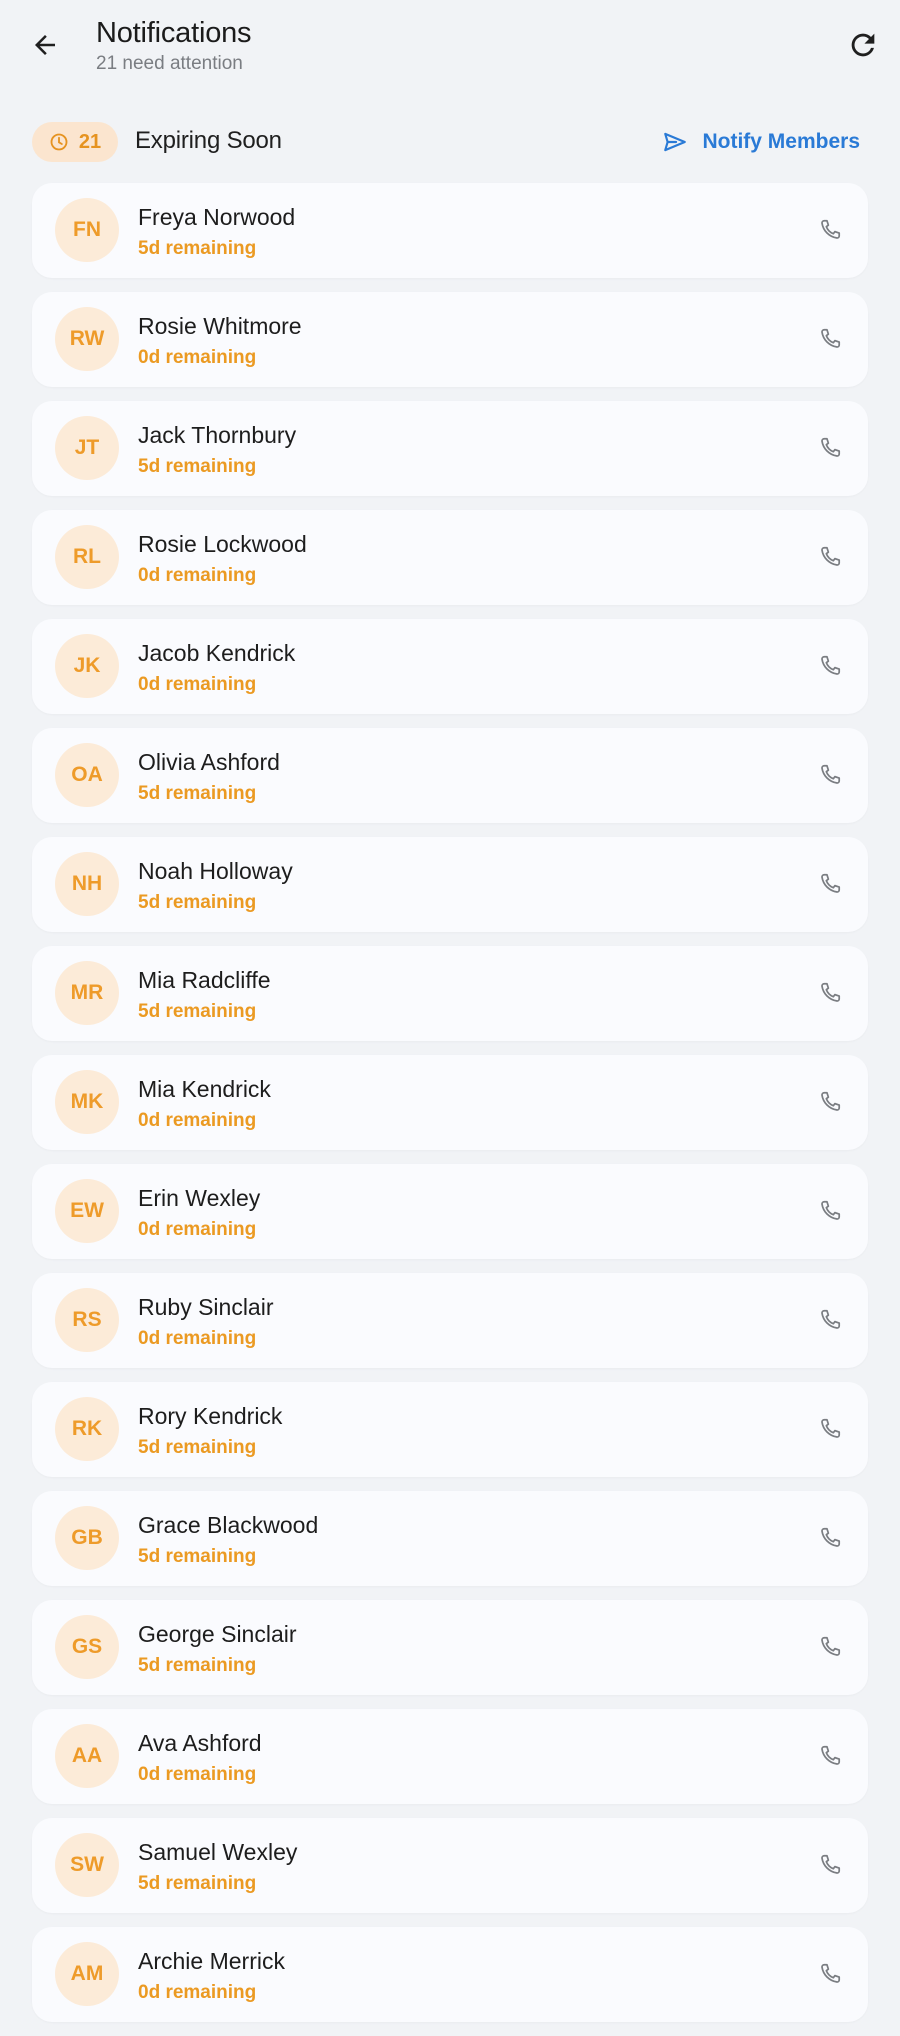  I want to click on page-title: Notifications, so click(174, 33).